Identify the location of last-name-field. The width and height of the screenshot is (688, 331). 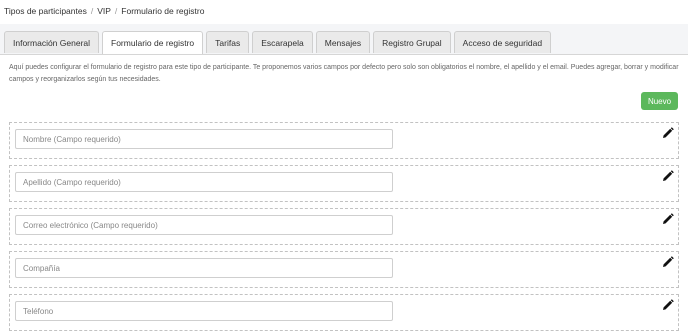
(204, 182).